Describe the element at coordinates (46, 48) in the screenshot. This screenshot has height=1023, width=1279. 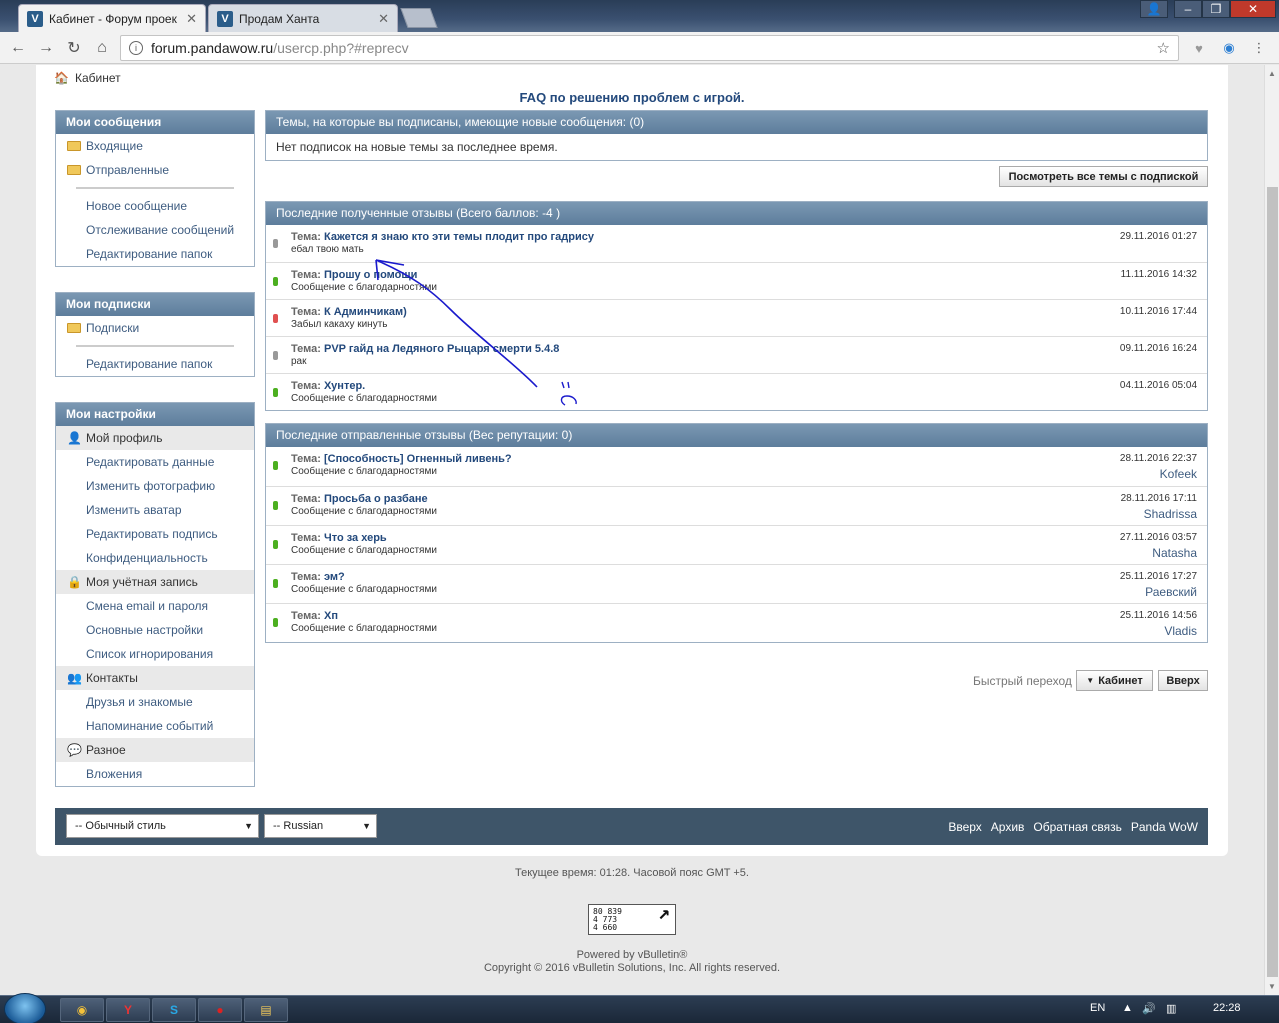
I see `forward-arrow-icon: →` at that location.